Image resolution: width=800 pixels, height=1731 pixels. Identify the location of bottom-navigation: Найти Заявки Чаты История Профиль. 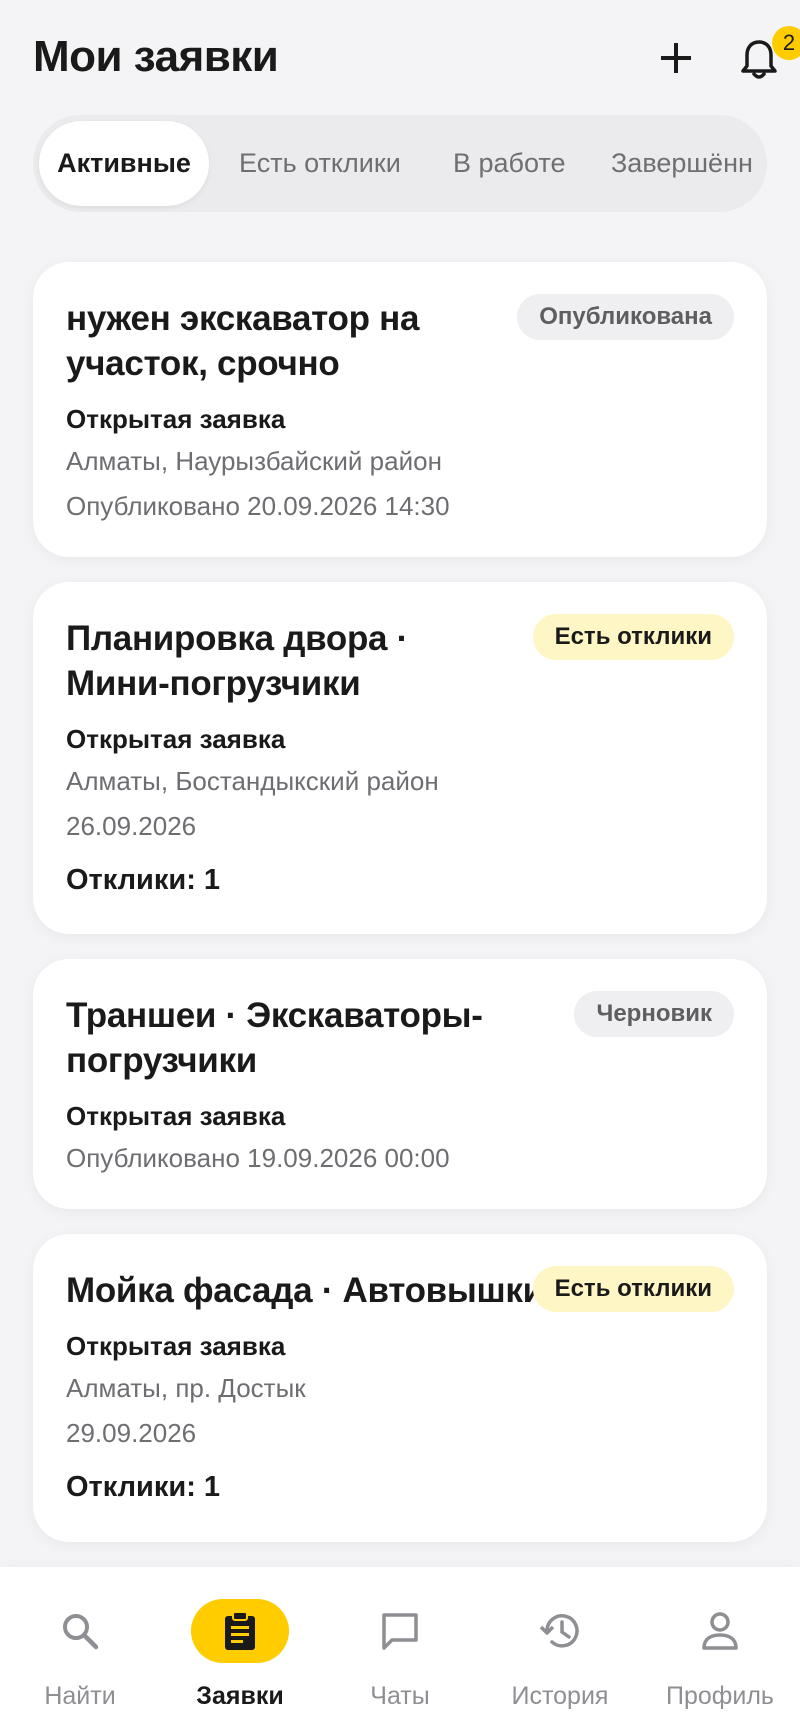
(400, 1649).